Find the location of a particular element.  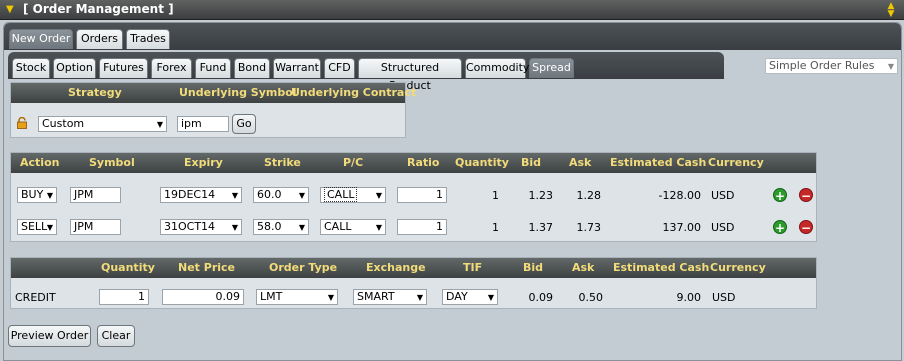

leg-expiry-select: 19DEC14 ▼ is located at coordinates (201, 195).